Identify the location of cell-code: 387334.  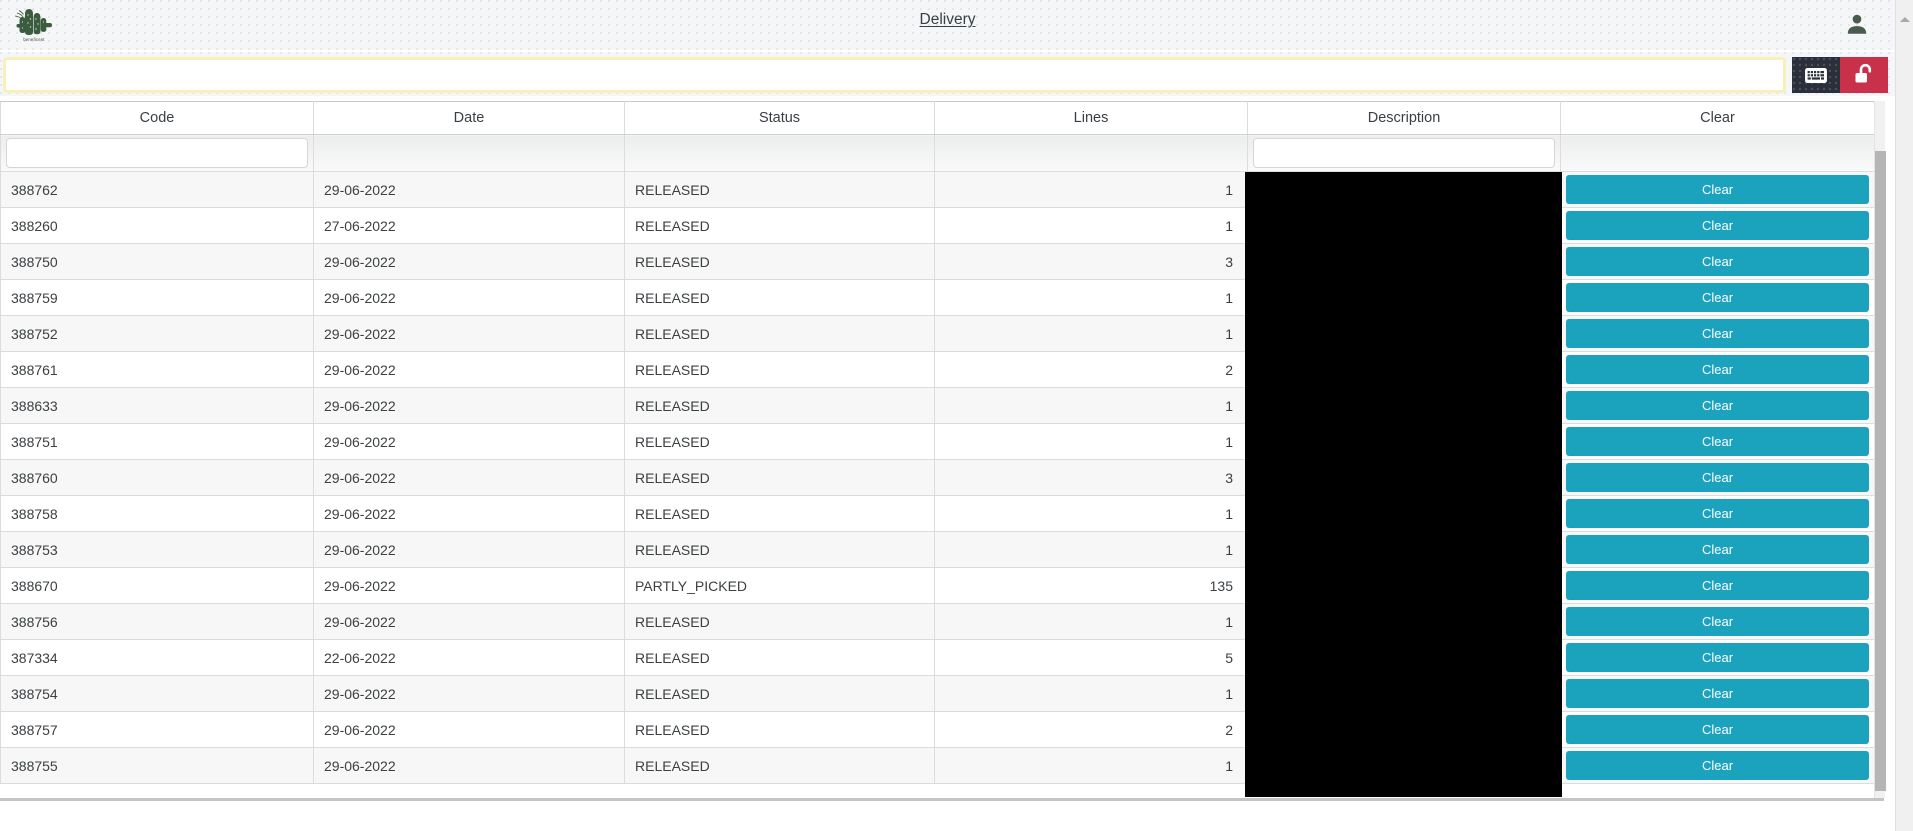
(157, 657).